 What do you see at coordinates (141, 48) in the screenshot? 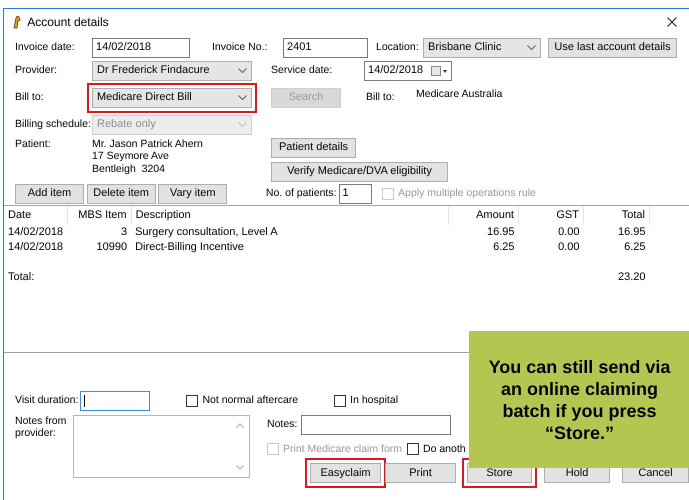
I see `date-input: 14/02/2018` at bounding box center [141, 48].